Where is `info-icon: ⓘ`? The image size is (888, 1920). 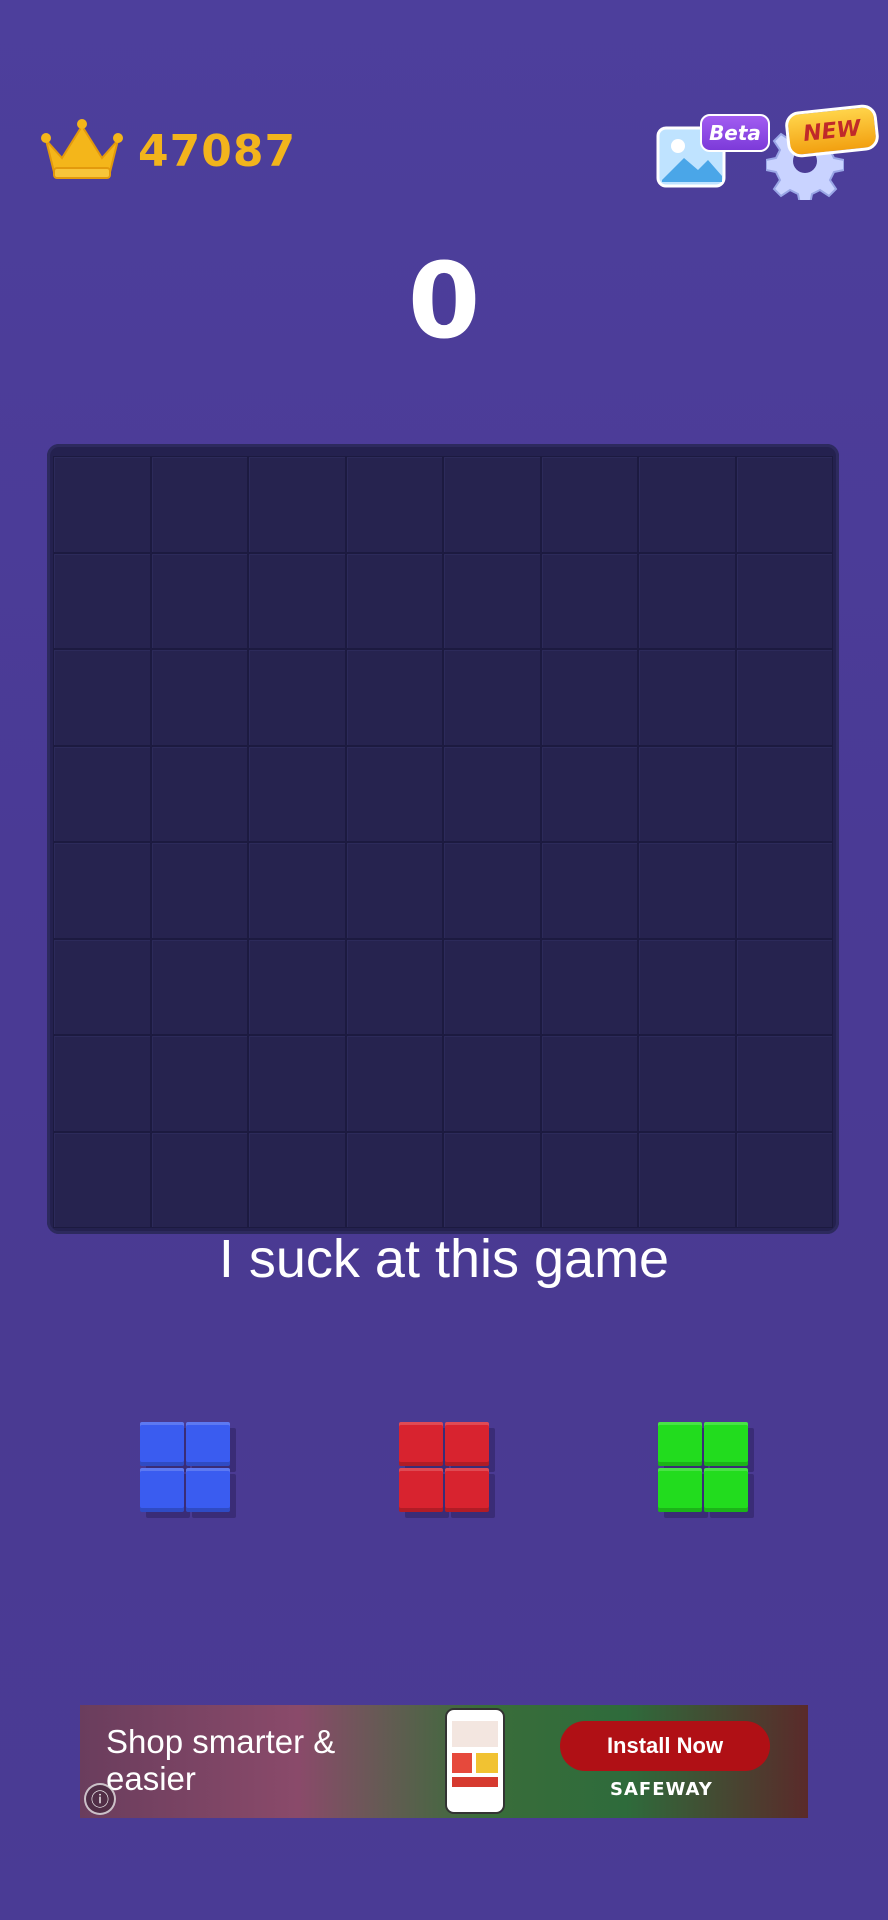 info-icon: ⓘ is located at coordinates (100, 1799).